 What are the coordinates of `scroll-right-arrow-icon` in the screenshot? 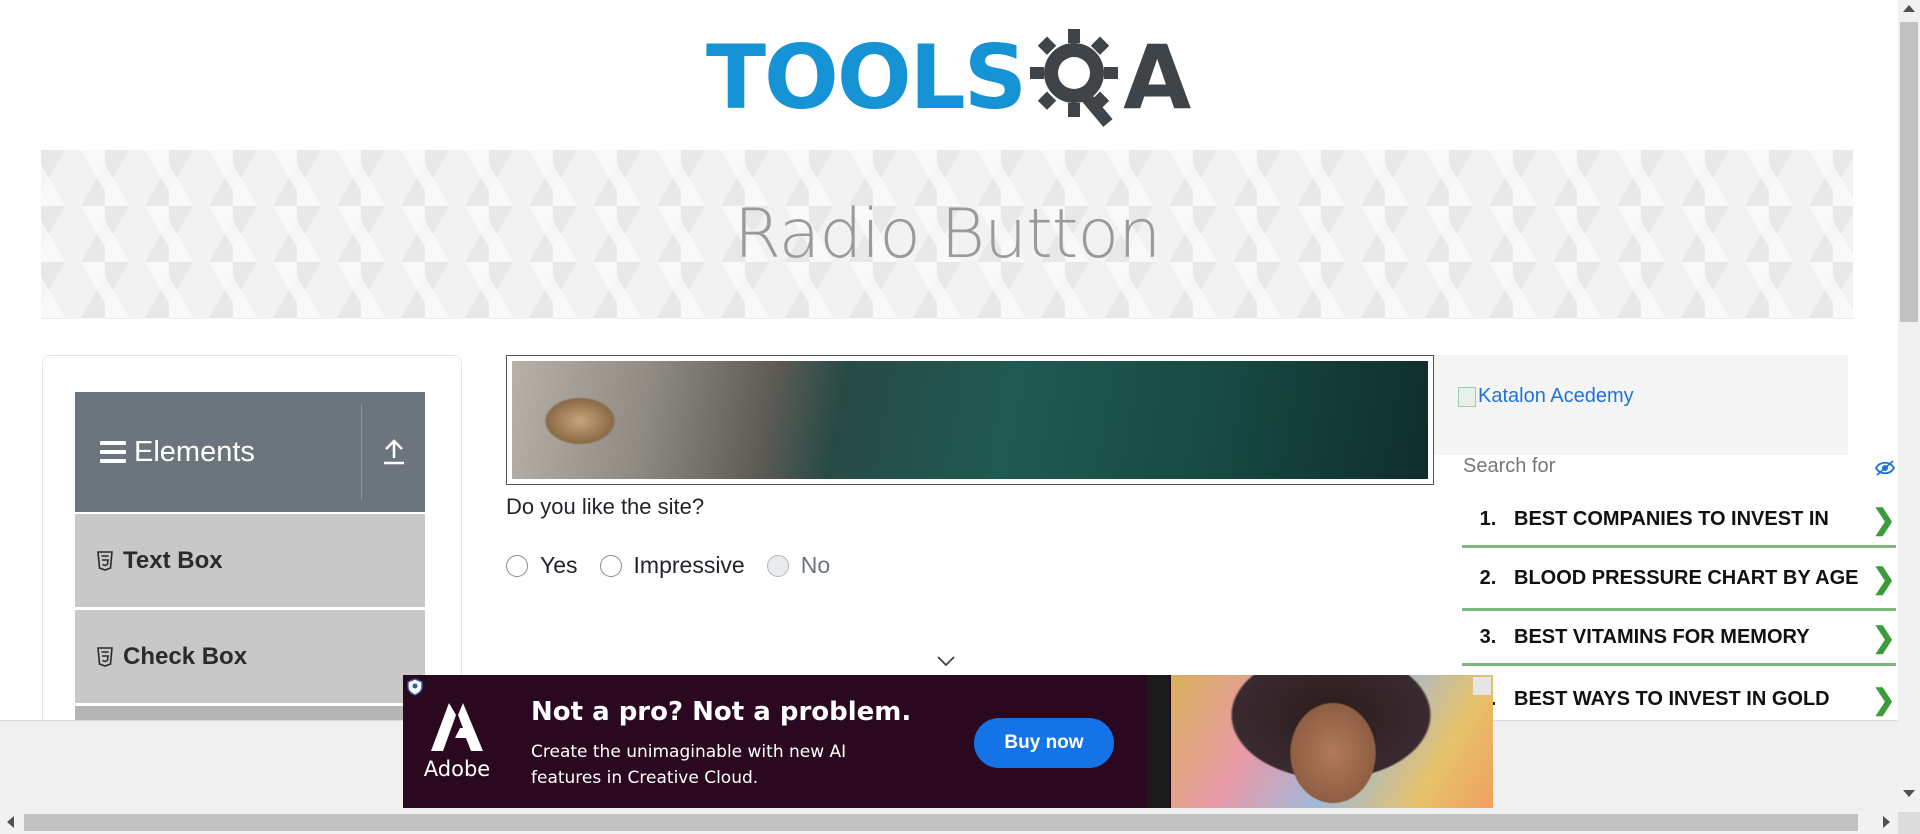 It's located at (1886, 822).